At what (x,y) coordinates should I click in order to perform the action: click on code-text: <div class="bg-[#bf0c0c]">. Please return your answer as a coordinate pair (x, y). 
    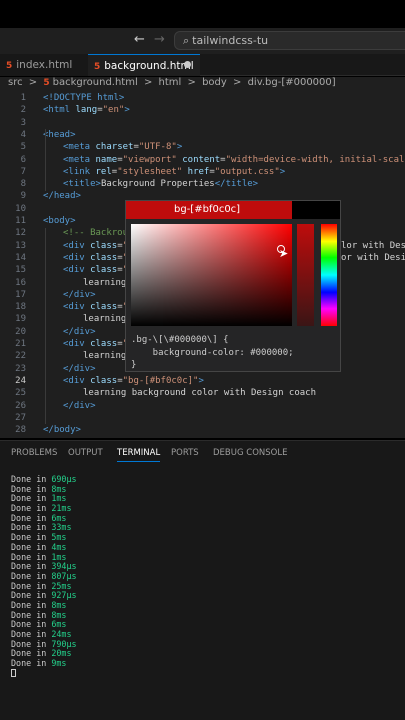
    Looking at the image, I should click on (133, 381).